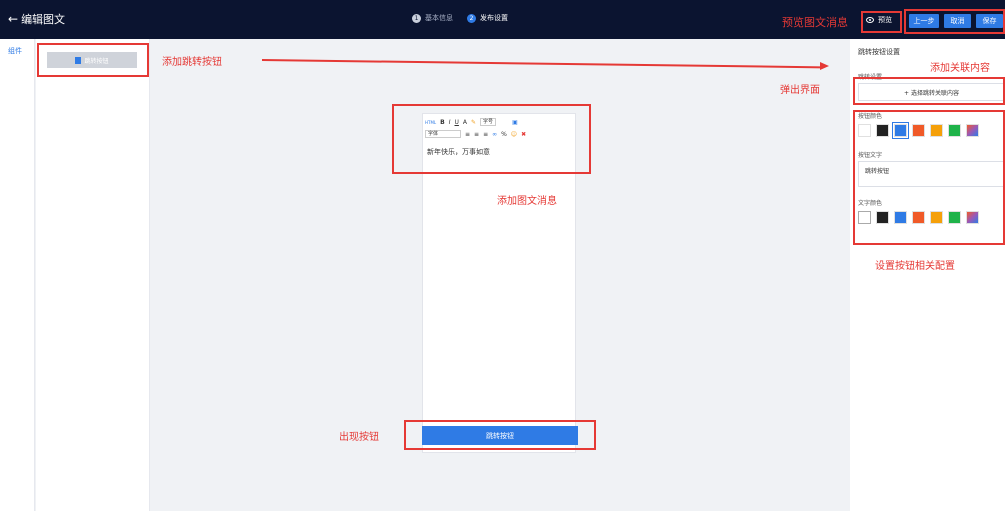 Image resolution: width=1005 pixels, height=511 pixels. I want to click on step-number: 2, so click(471, 18).